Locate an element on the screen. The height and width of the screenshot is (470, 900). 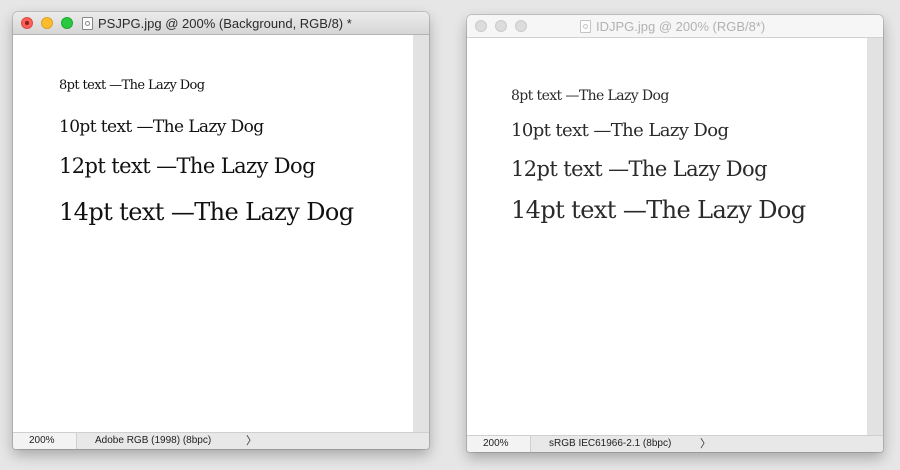
status-bar: 200% Adobe RGB (1998) (8bpc) 〉 is located at coordinates (221, 440).